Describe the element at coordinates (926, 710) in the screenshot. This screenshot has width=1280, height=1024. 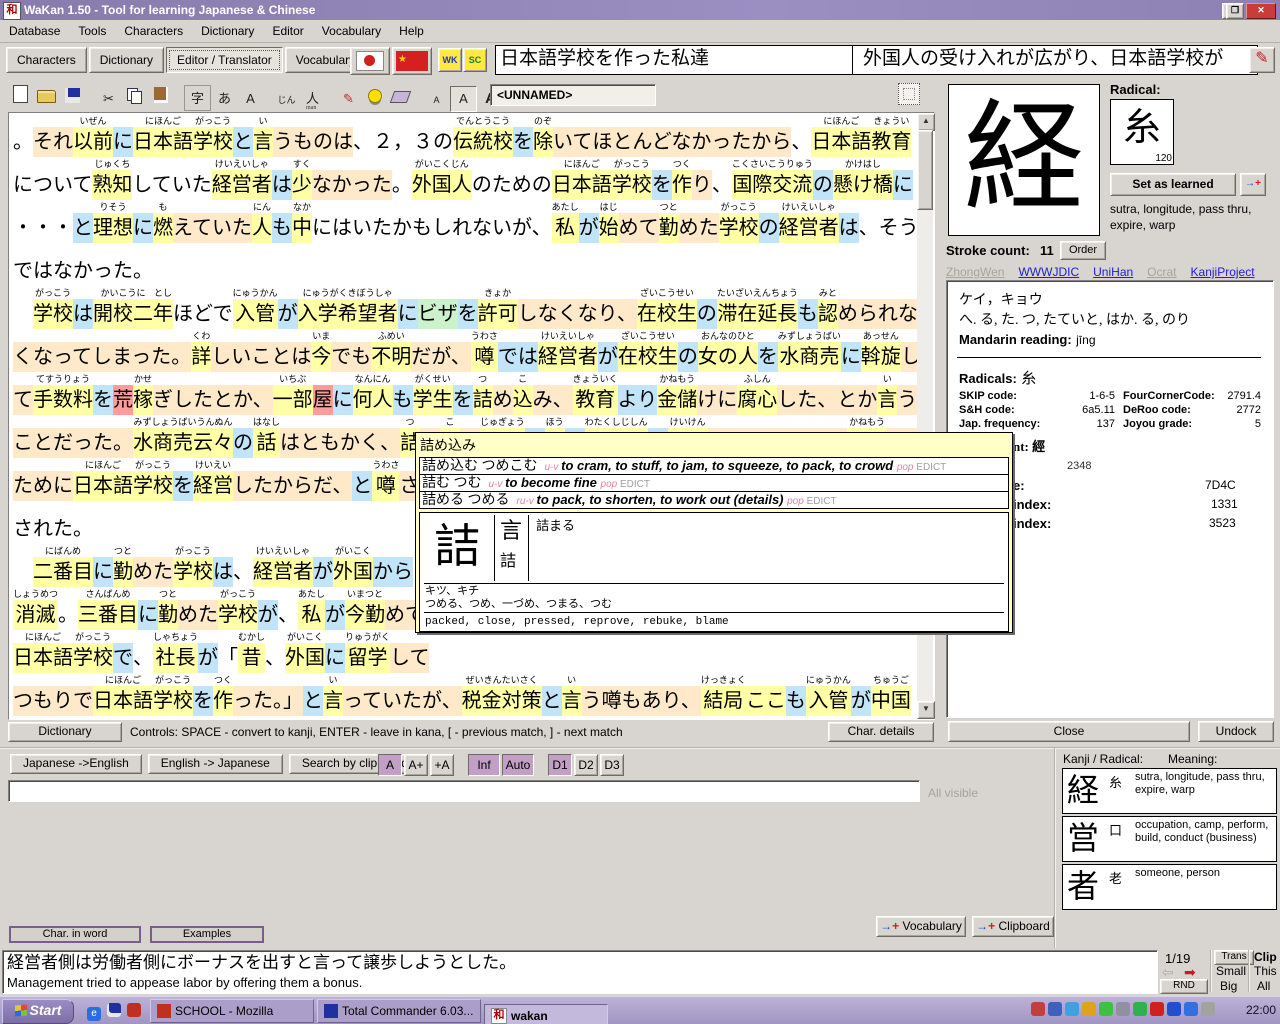
I see `scroll-down-icon: ▼` at that location.